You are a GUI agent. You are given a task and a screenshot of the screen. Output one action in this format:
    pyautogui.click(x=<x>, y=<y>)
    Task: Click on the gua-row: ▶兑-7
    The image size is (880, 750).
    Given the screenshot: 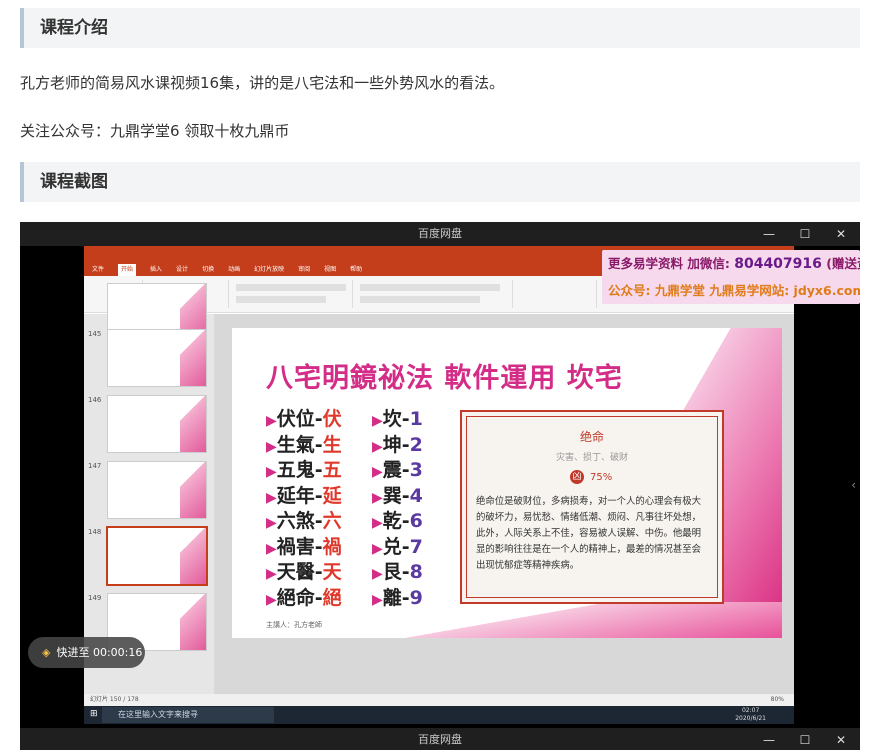 What is the action you would take?
    pyautogui.click(x=397, y=546)
    